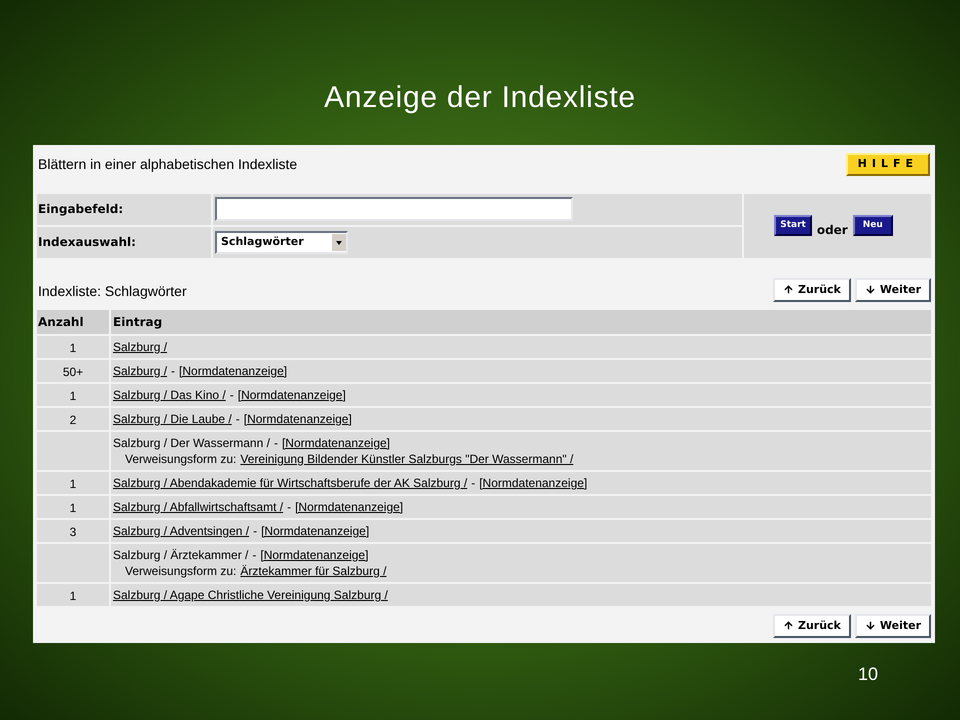 The width and height of the screenshot is (960, 720). I want to click on index-label: Indexauswahl:, so click(124, 242).